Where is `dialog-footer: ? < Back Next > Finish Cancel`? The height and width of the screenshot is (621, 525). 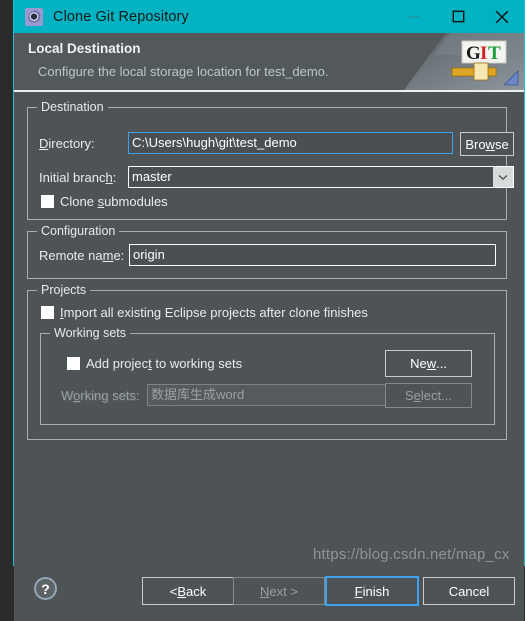
dialog-footer: ? < Back Next > Finish Cancel is located at coordinates (269, 593).